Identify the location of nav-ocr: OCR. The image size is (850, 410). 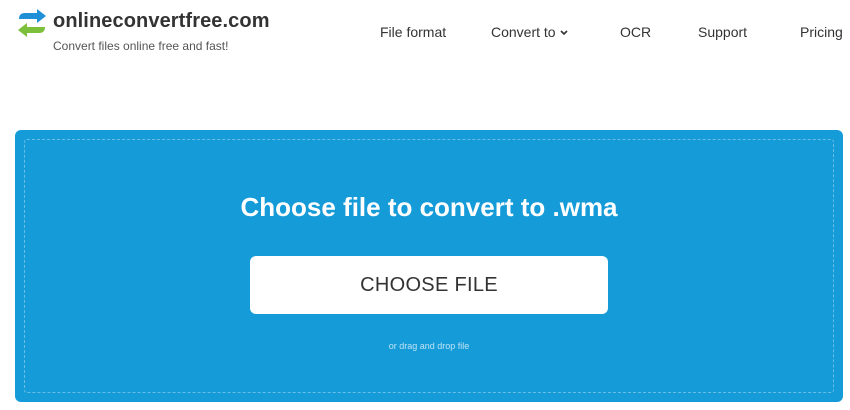
(635, 32).